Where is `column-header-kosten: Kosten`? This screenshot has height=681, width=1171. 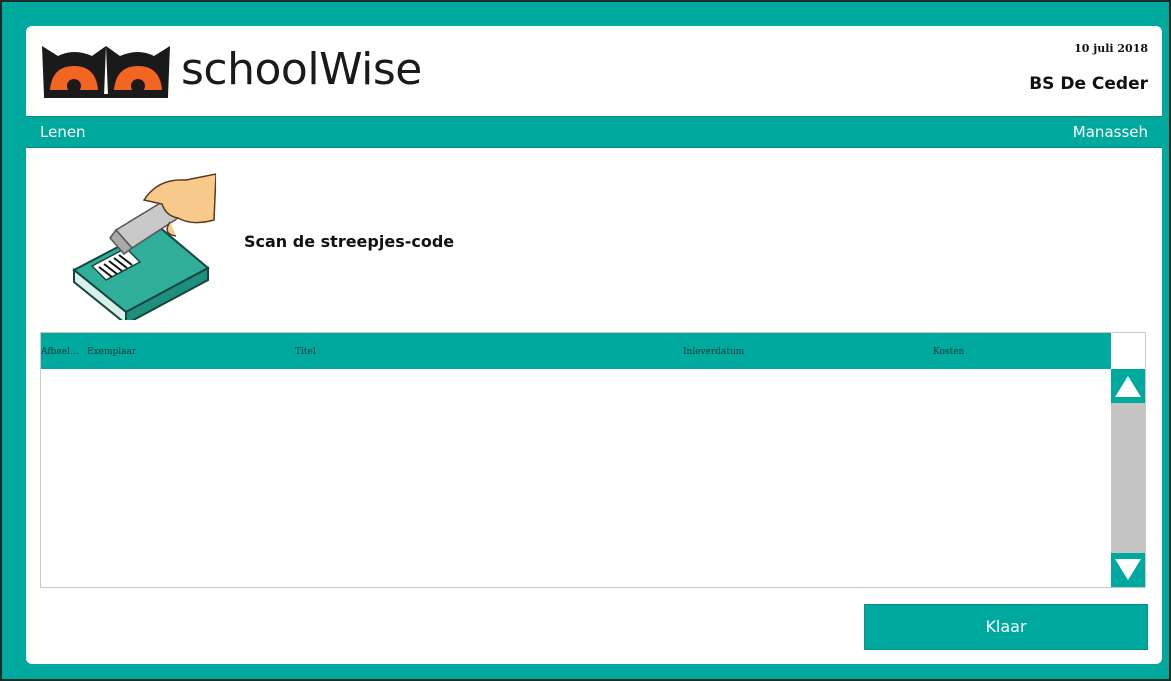
column-header-kosten: Kosten is located at coordinates (948, 352).